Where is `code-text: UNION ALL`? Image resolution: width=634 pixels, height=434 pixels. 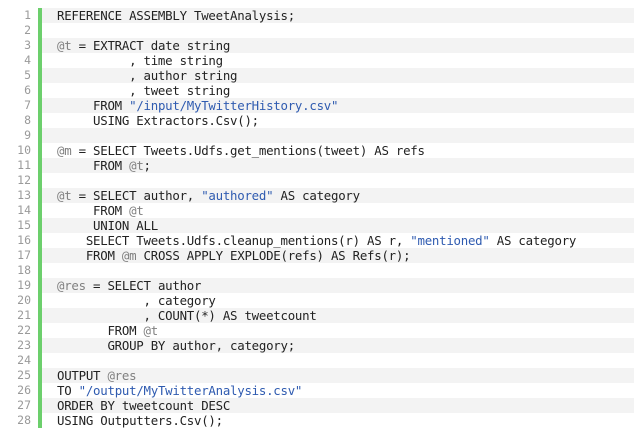
code-text: UNION ALL is located at coordinates (100, 225).